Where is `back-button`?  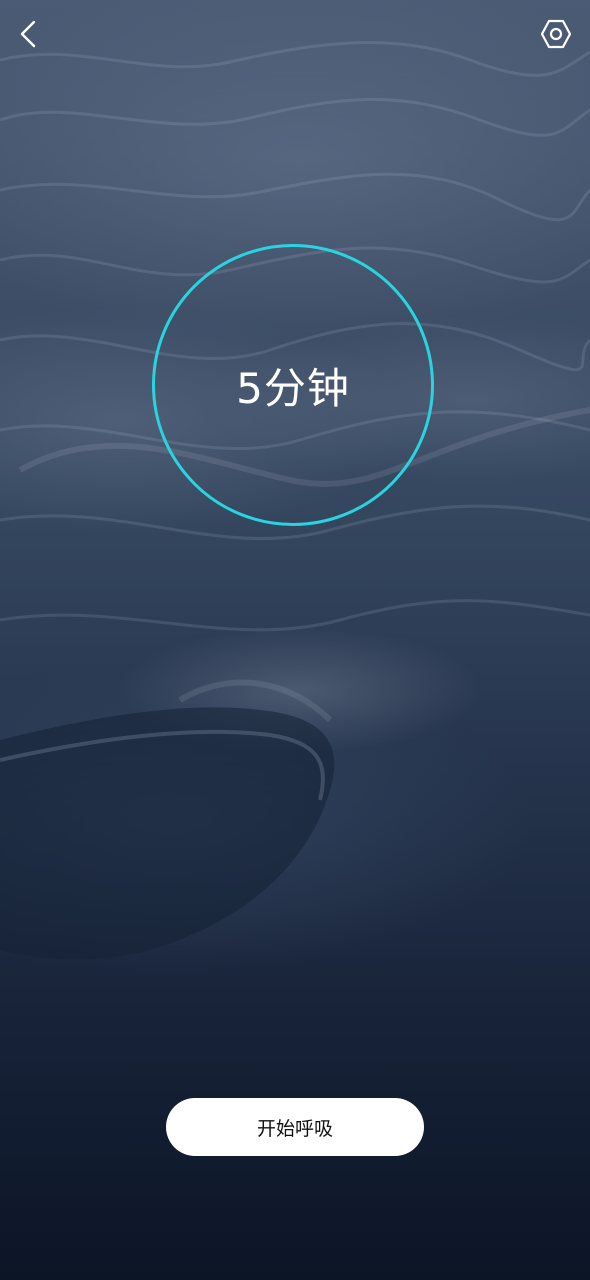
back-button is located at coordinates (28, 34).